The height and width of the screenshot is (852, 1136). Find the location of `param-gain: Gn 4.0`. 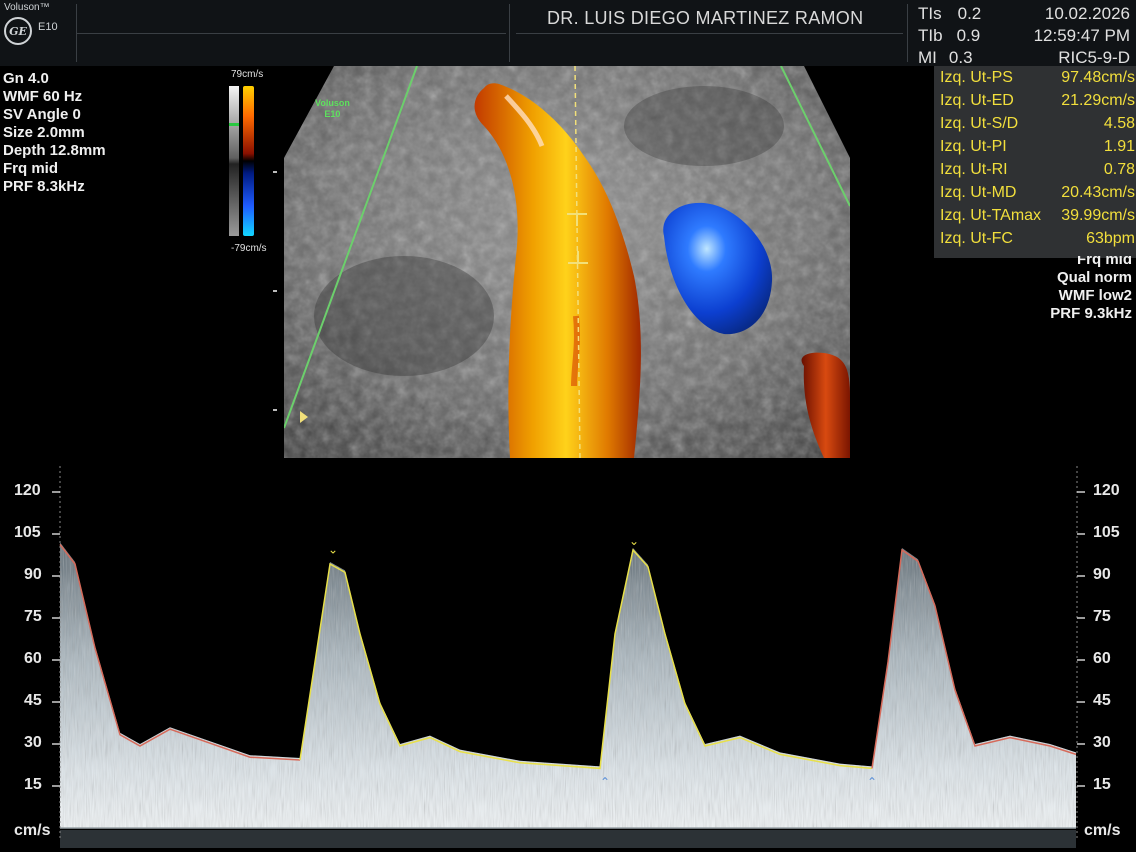

param-gain: Gn 4.0 is located at coordinates (26, 78).